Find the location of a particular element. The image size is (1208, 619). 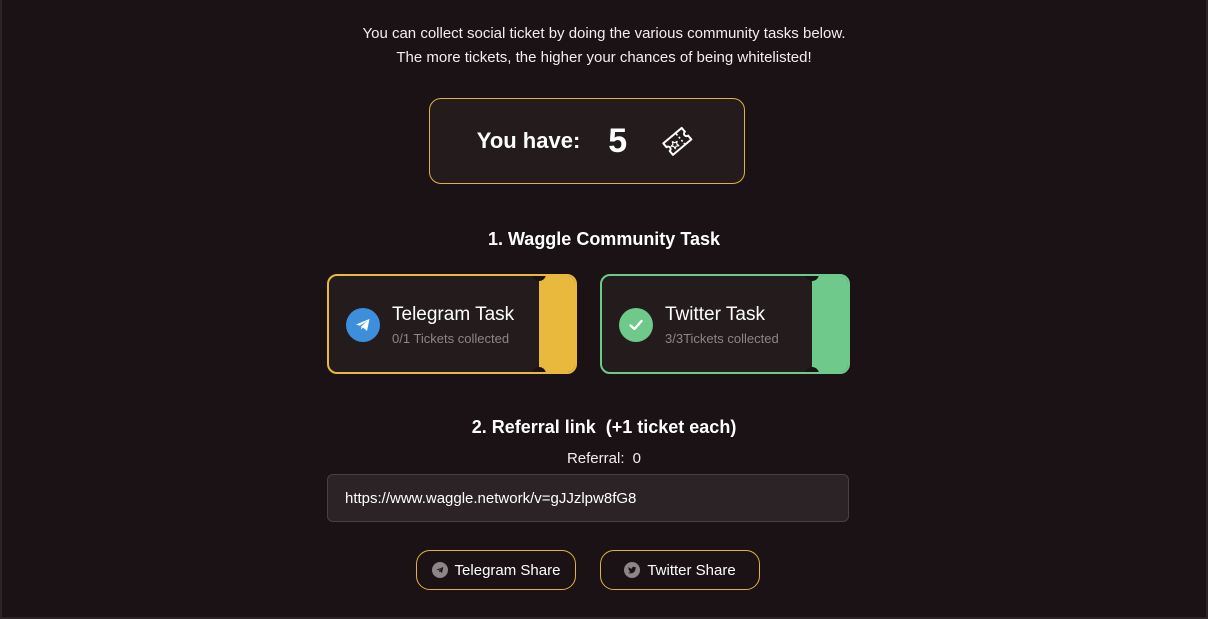

twitter-task-title: Twitter Task is located at coordinates (715, 314).